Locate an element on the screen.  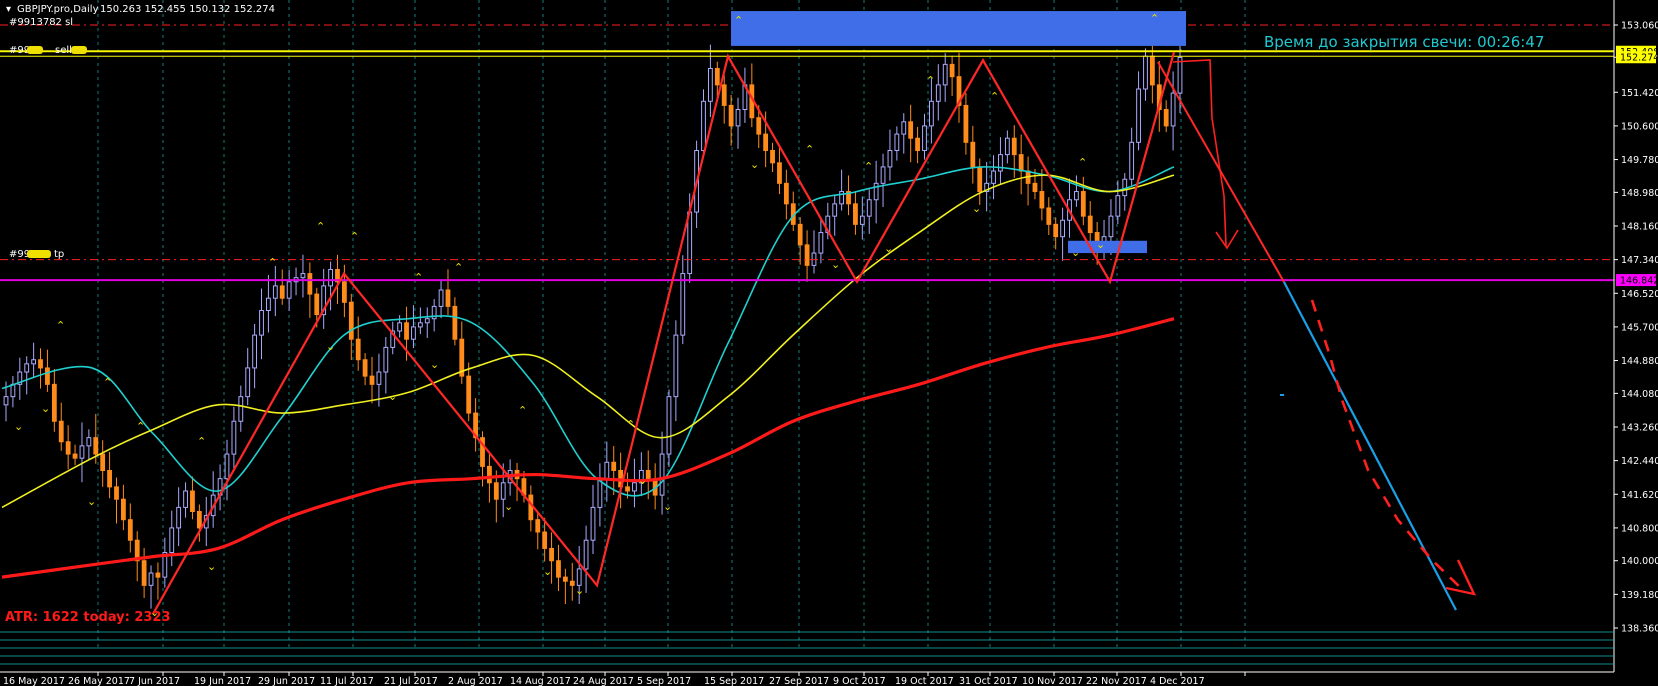
price-label-text: 146.842 is located at coordinates (1639, 281).